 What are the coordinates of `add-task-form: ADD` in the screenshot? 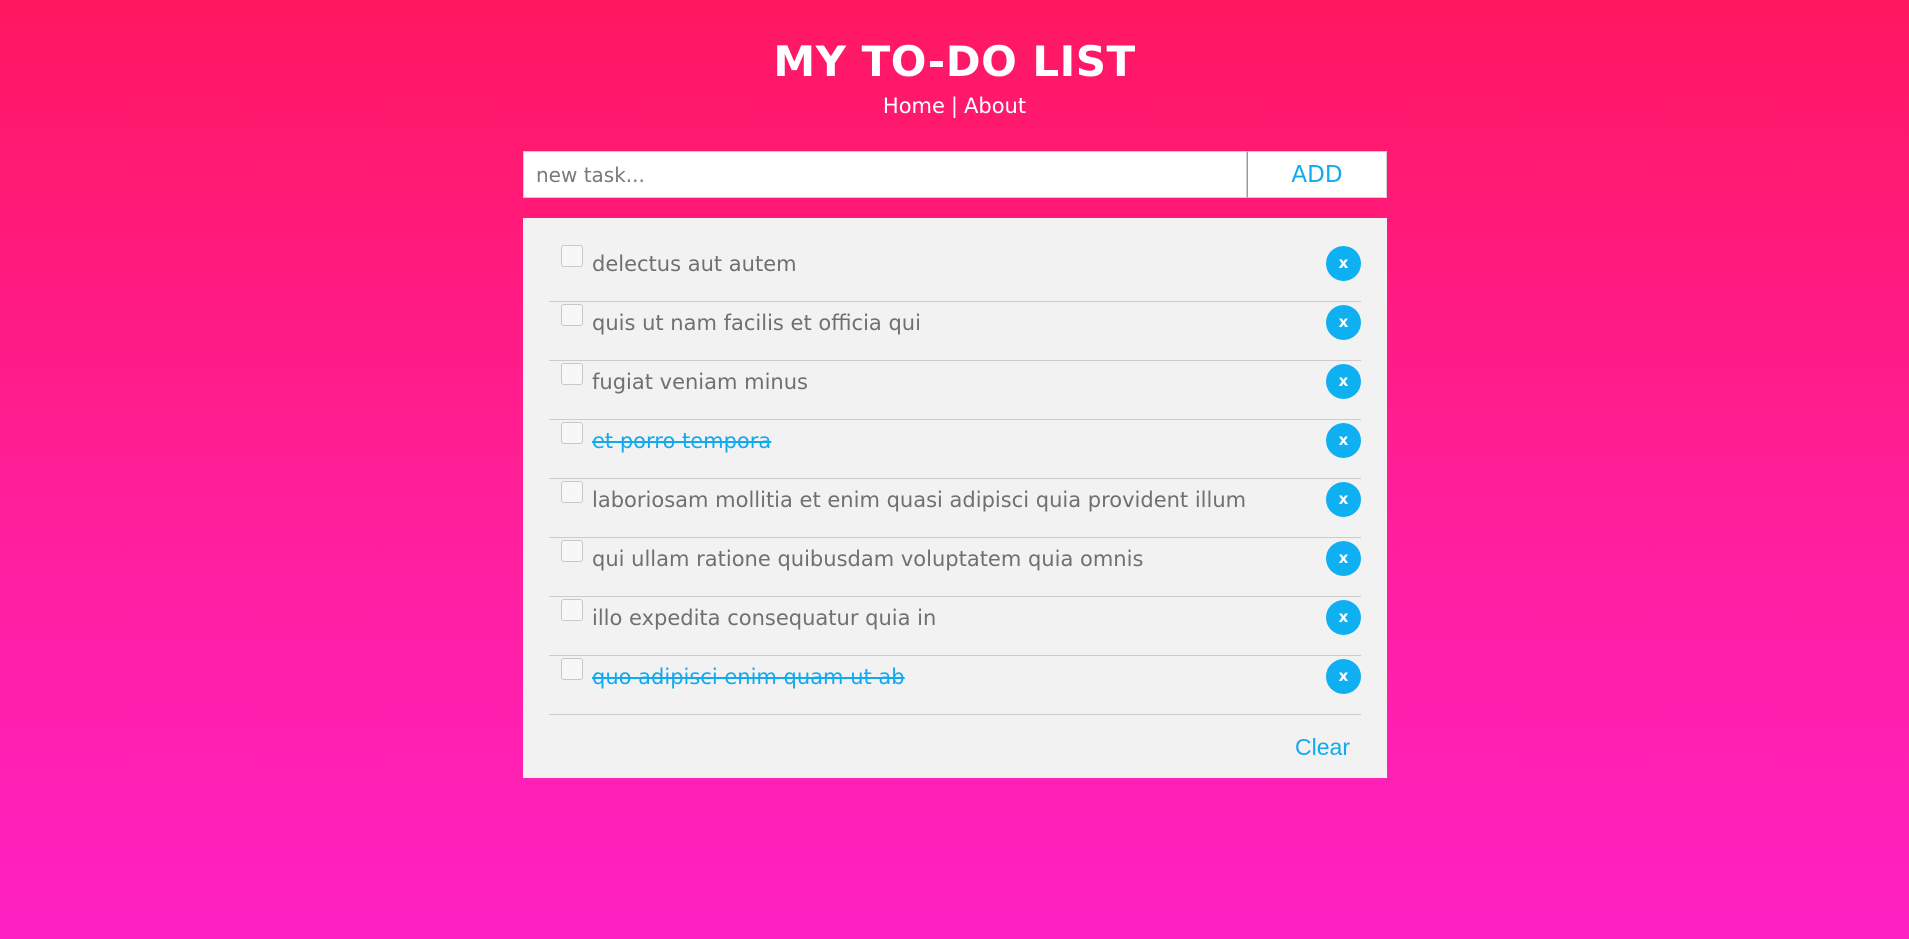 It's located at (955, 174).